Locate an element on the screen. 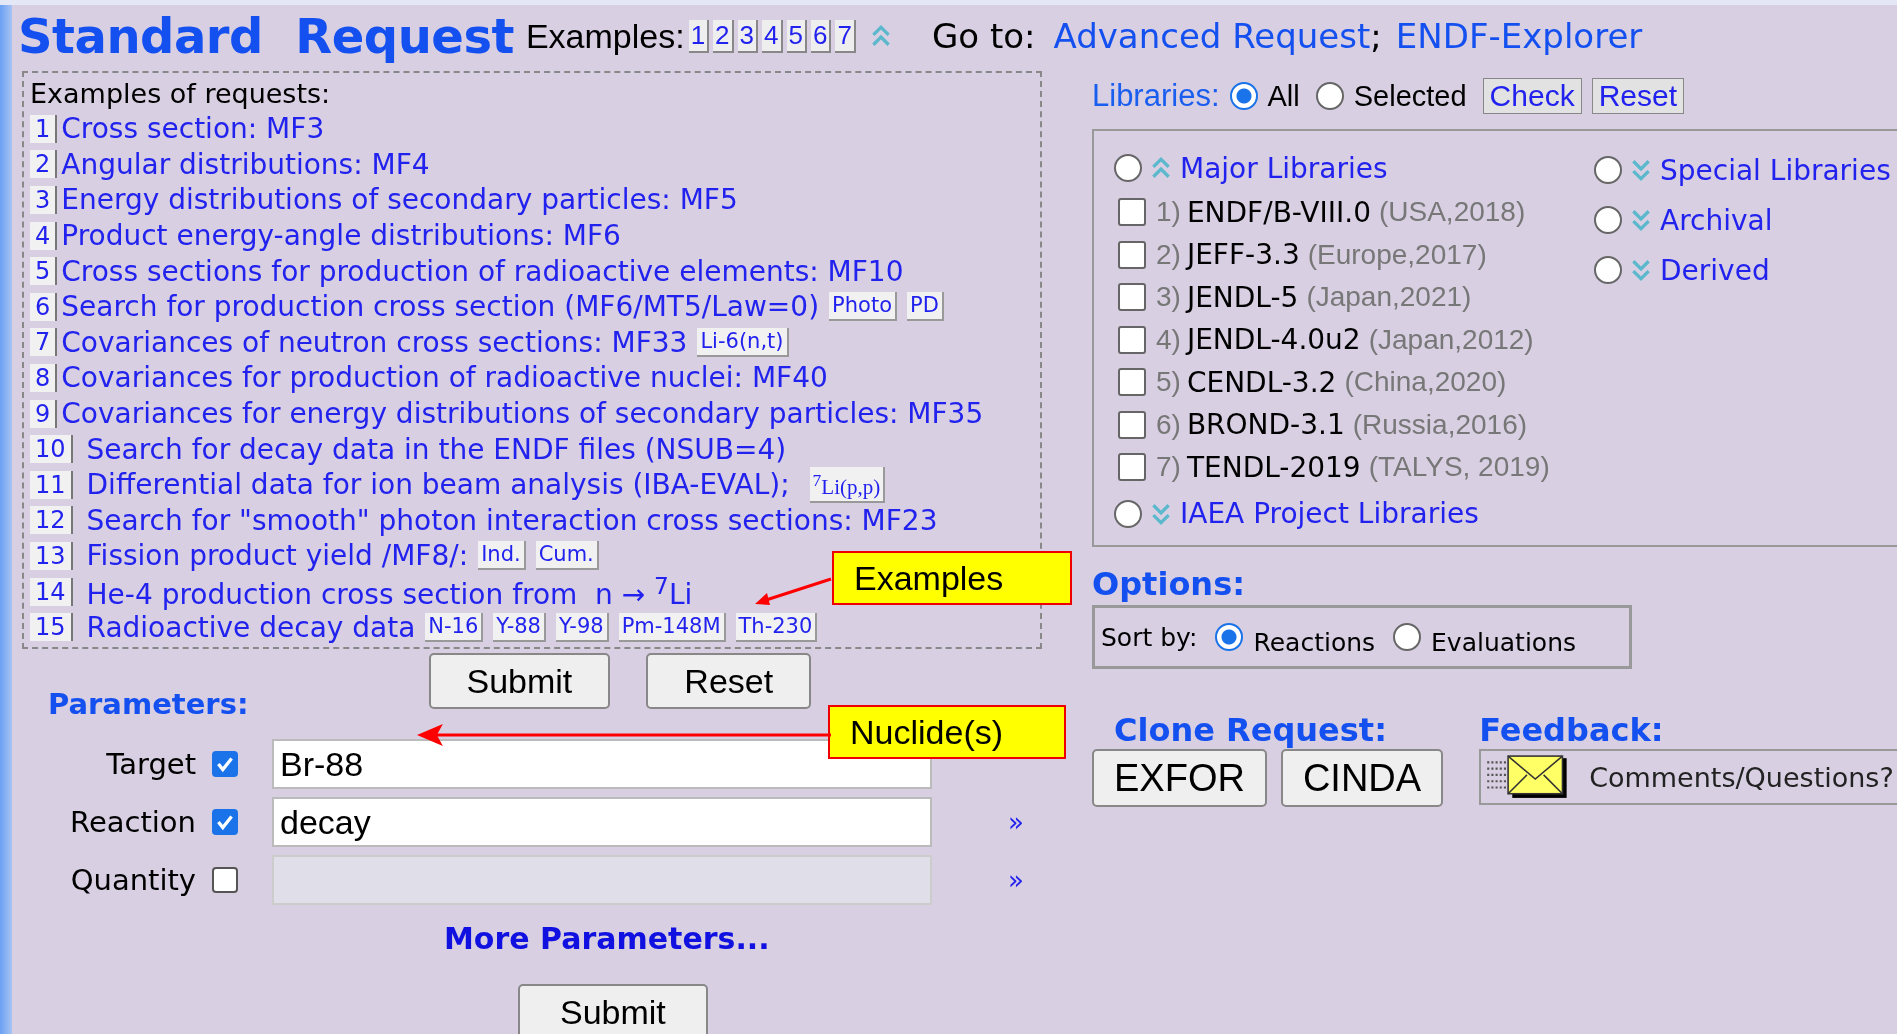 The image size is (1897, 1034). example-number-button: 11 is located at coordinates (51, 484).